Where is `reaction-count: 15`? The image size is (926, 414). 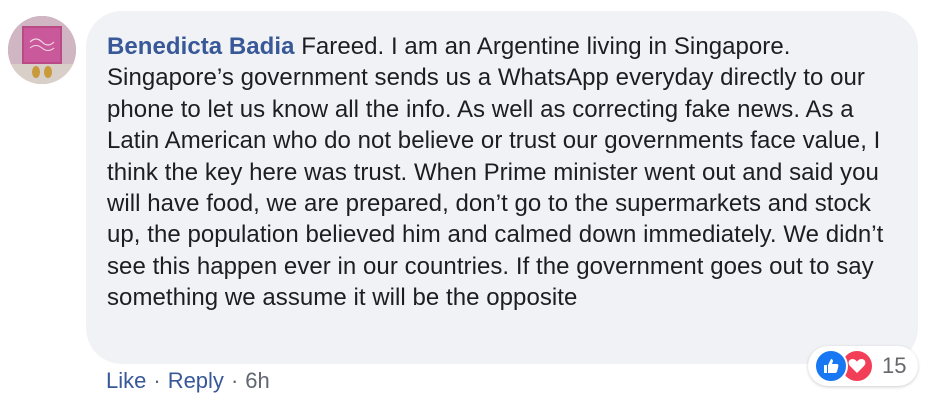
reaction-count: 15 is located at coordinates (894, 365).